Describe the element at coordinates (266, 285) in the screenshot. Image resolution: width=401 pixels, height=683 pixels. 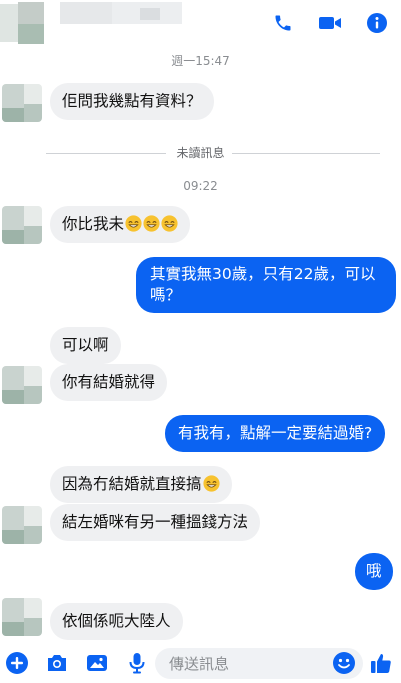
I see `outgoing-message: 其實我無30歲，只有22歲，可以 嗎？` at that location.